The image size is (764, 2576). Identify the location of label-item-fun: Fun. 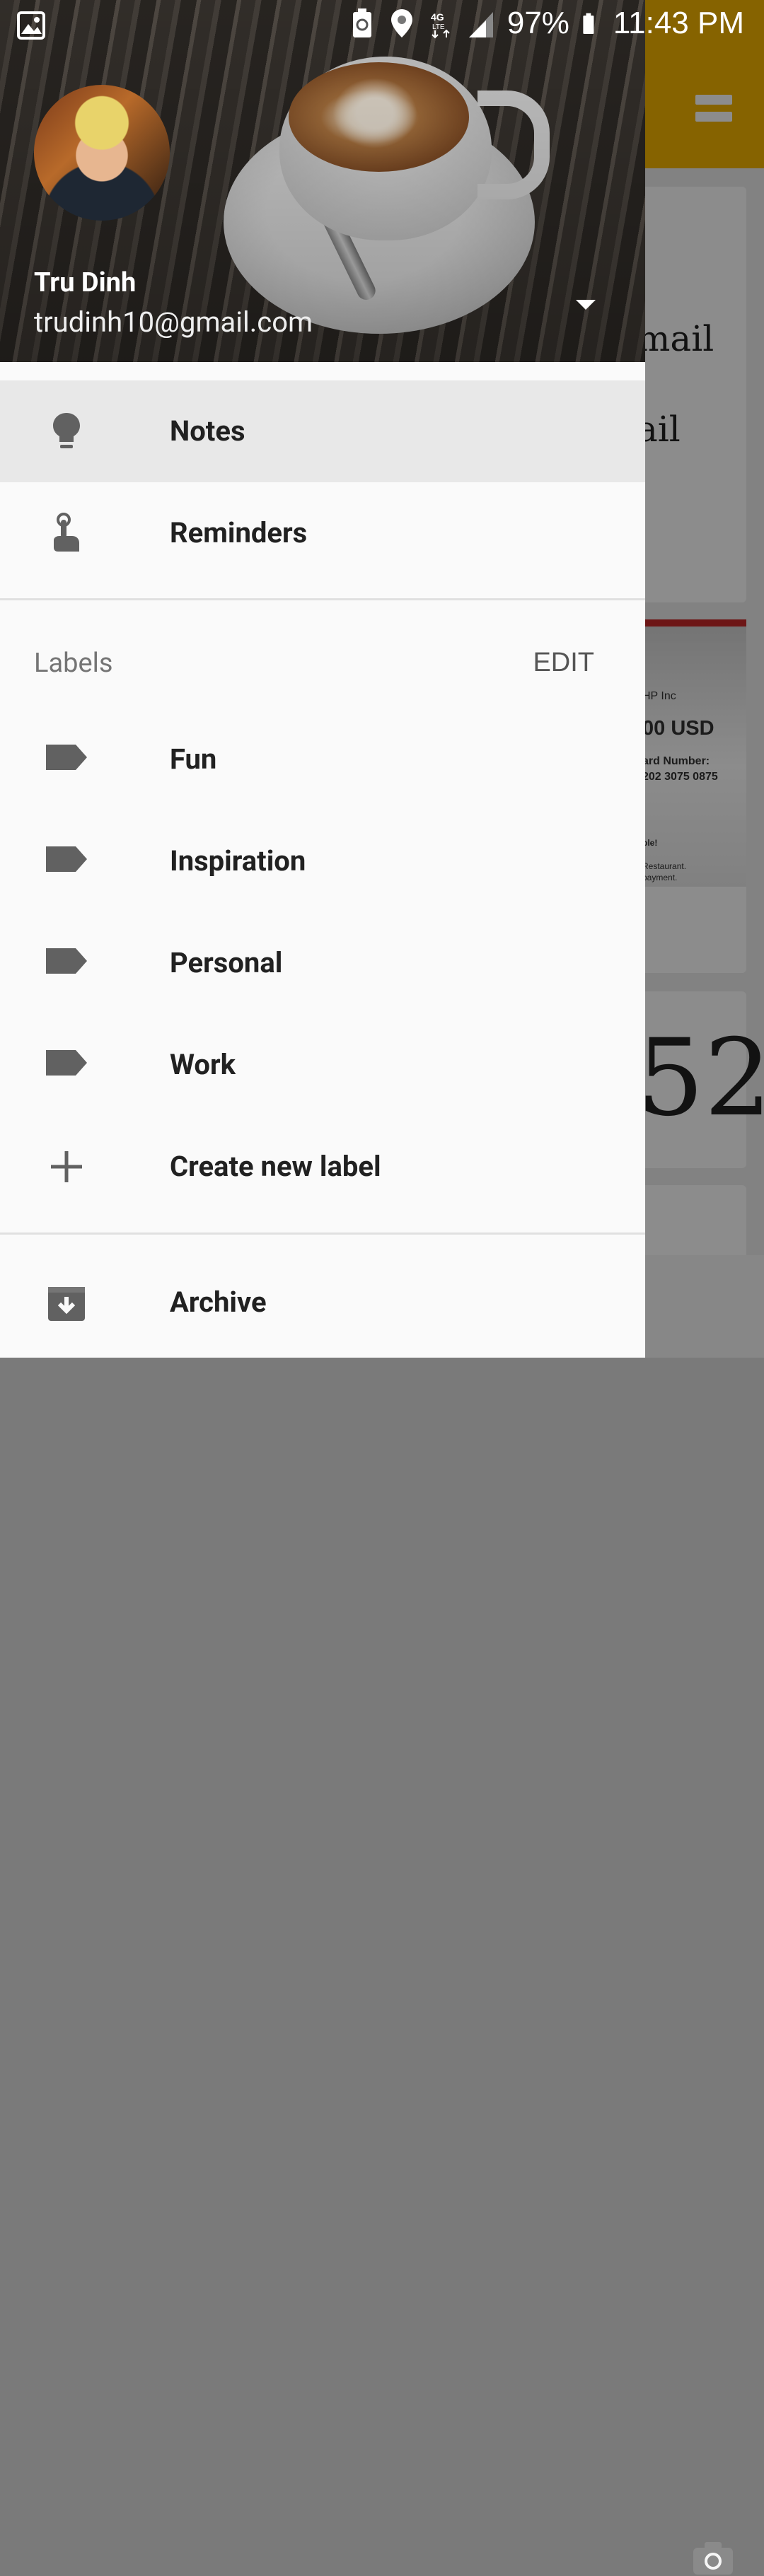
(322, 759).